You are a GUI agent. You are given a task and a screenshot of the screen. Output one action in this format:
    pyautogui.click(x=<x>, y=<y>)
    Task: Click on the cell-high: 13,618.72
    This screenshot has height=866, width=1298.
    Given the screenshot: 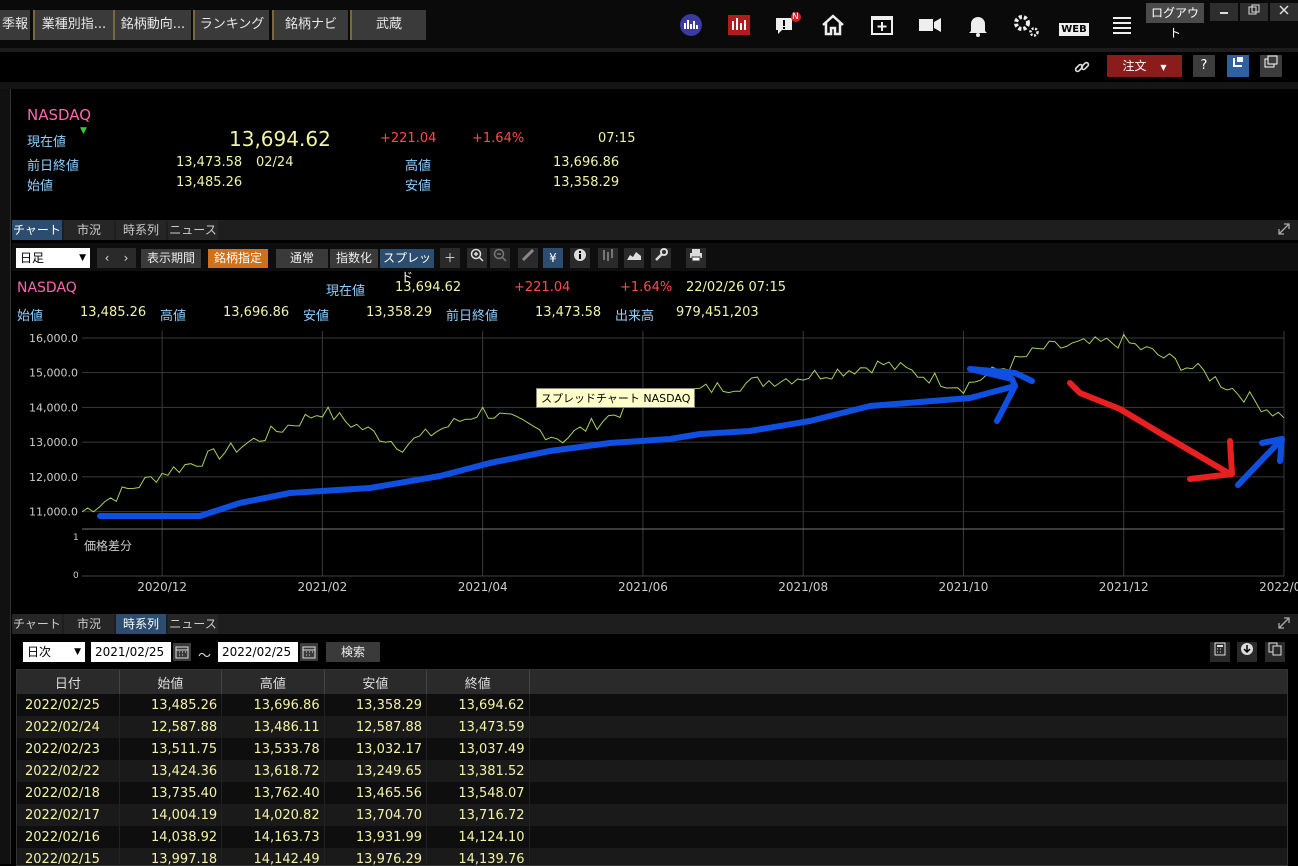 What is the action you would take?
    pyautogui.click(x=273, y=771)
    